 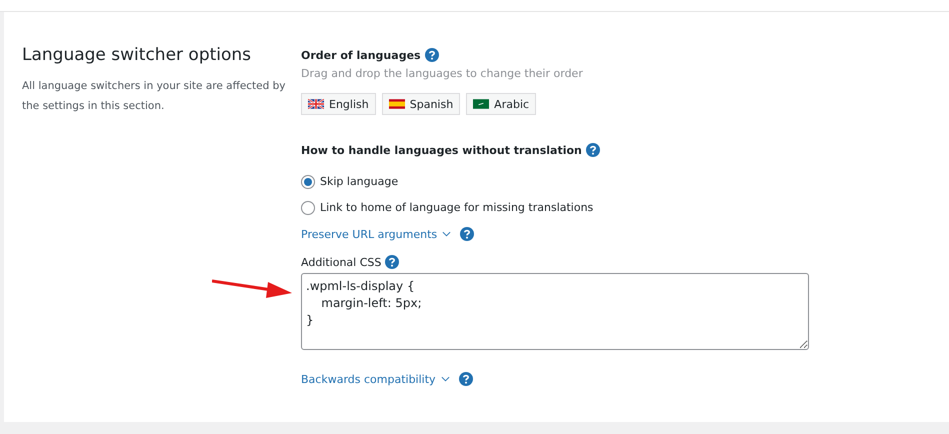 I want to click on section-description: All language switchers in your site are affected by the settings in this section., so click(x=154, y=96).